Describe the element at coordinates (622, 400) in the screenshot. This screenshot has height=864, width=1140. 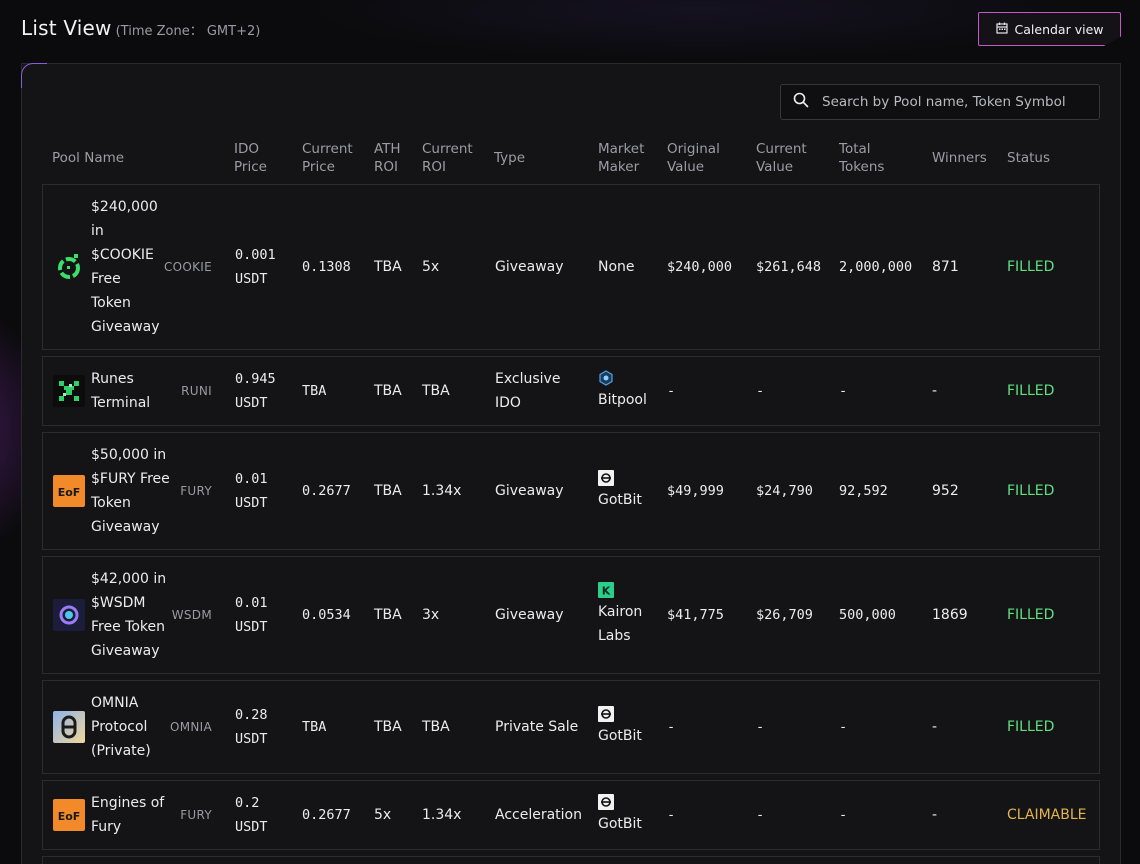
I see `market-maker-label: Bitpool` at that location.